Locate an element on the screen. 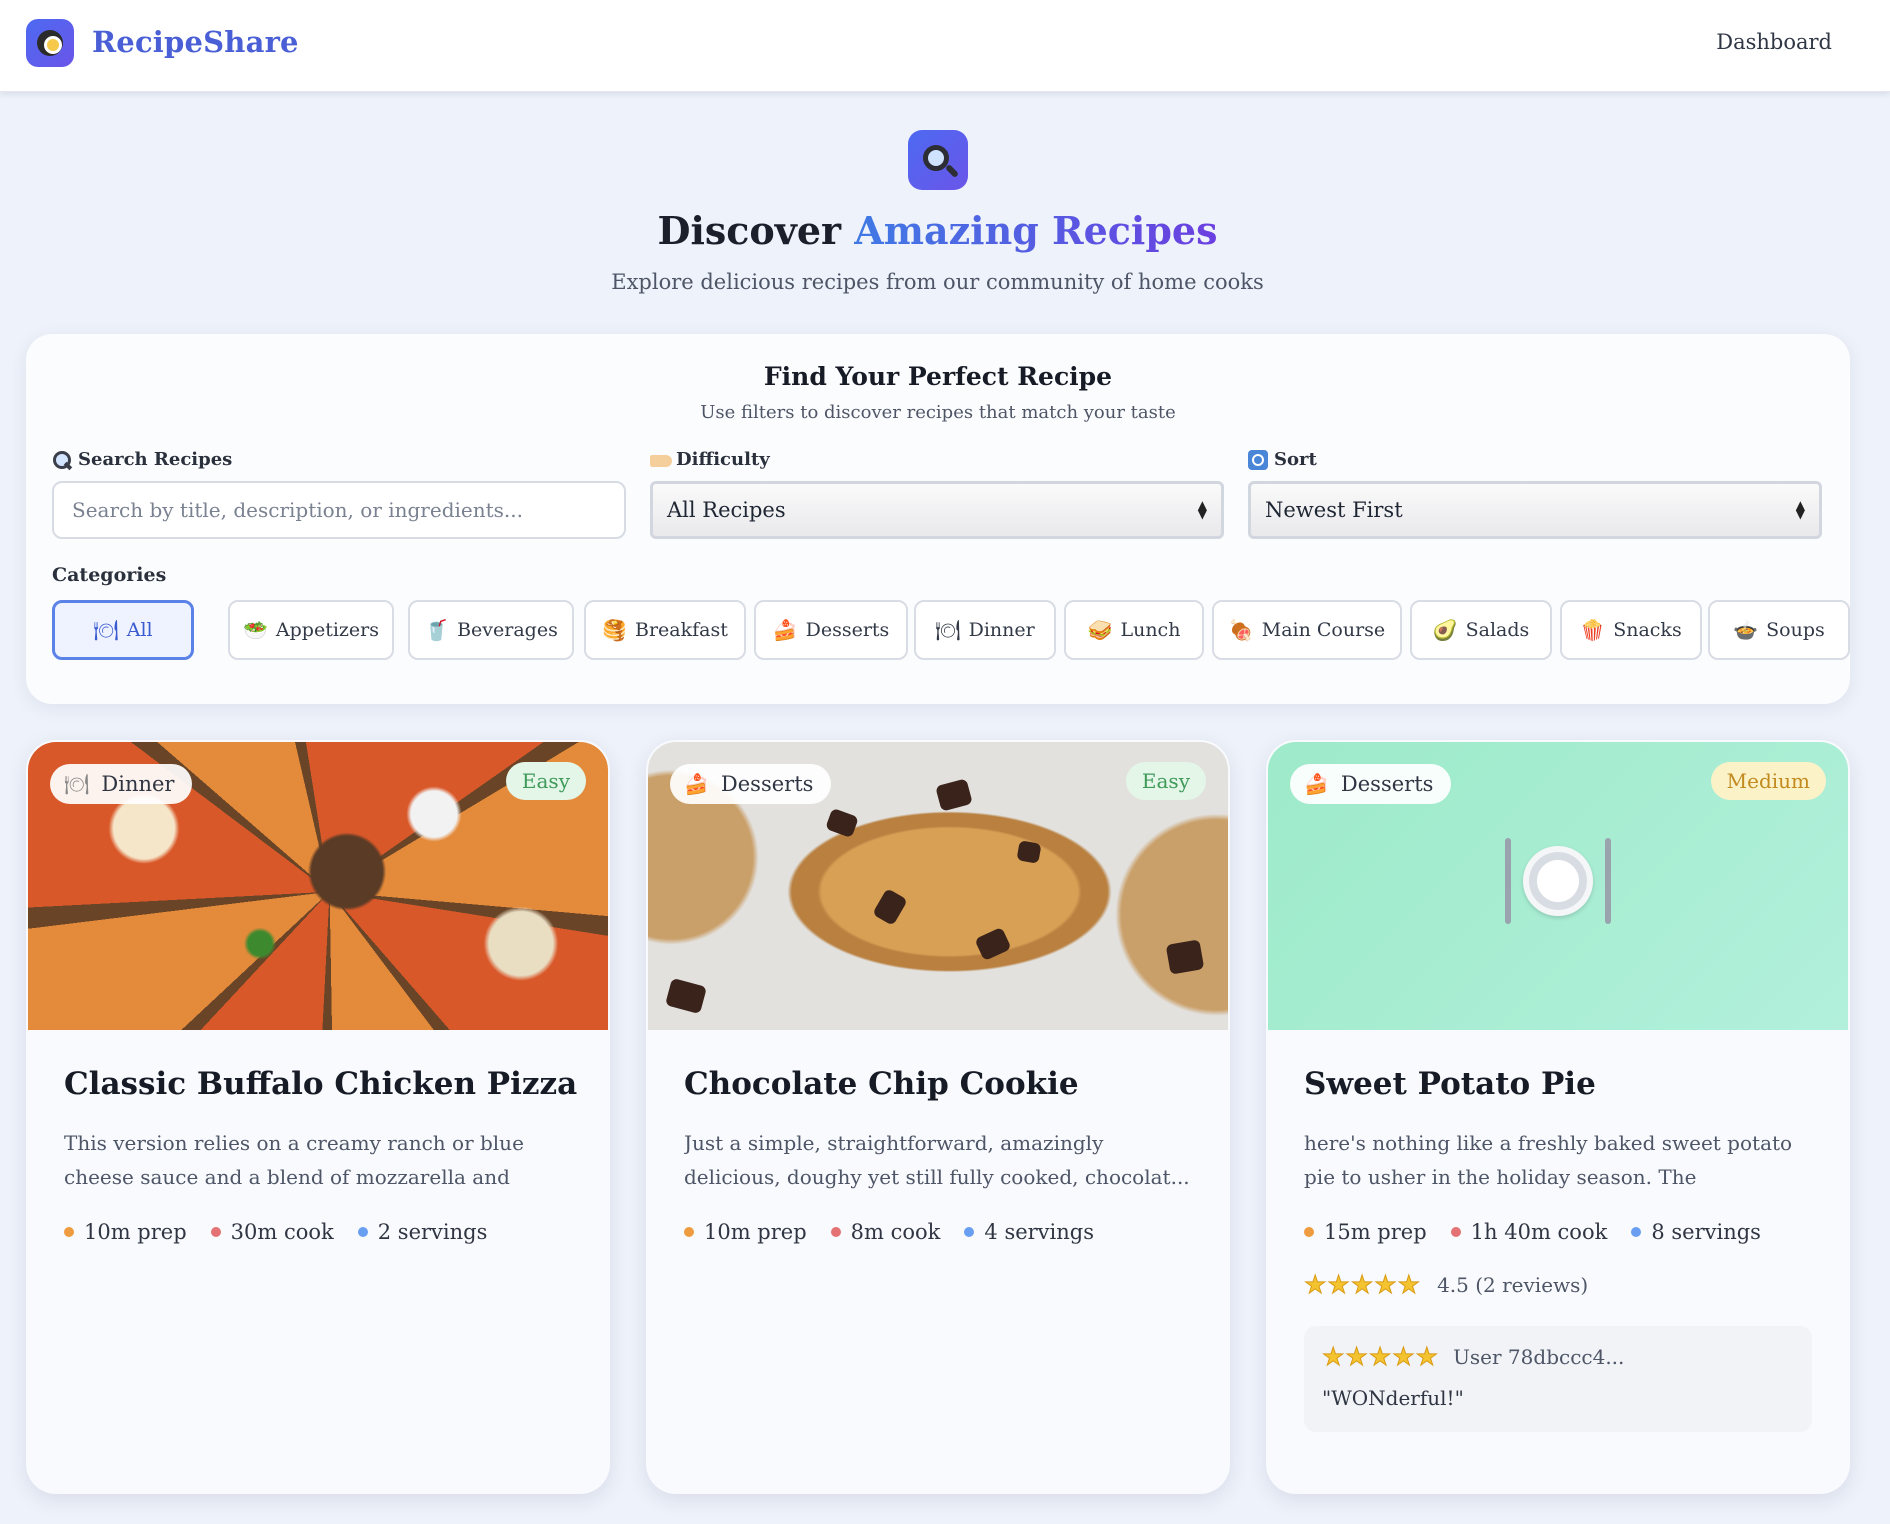 The image size is (1890, 1524). recipe-rating: ★★★★★ 4.5 (2 reviews) is located at coordinates (1446, 1285).